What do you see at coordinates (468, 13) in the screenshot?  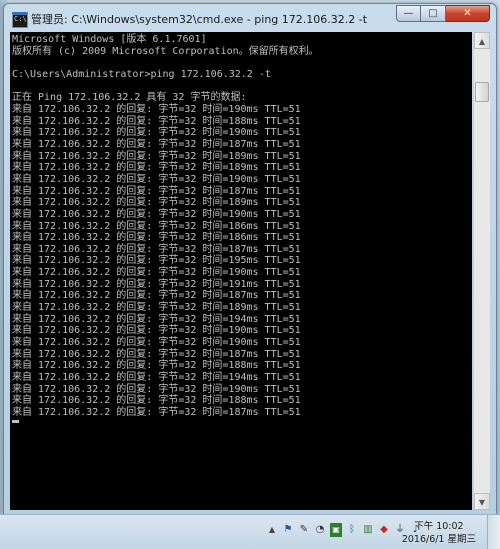 I see `close-button: ✕` at bounding box center [468, 13].